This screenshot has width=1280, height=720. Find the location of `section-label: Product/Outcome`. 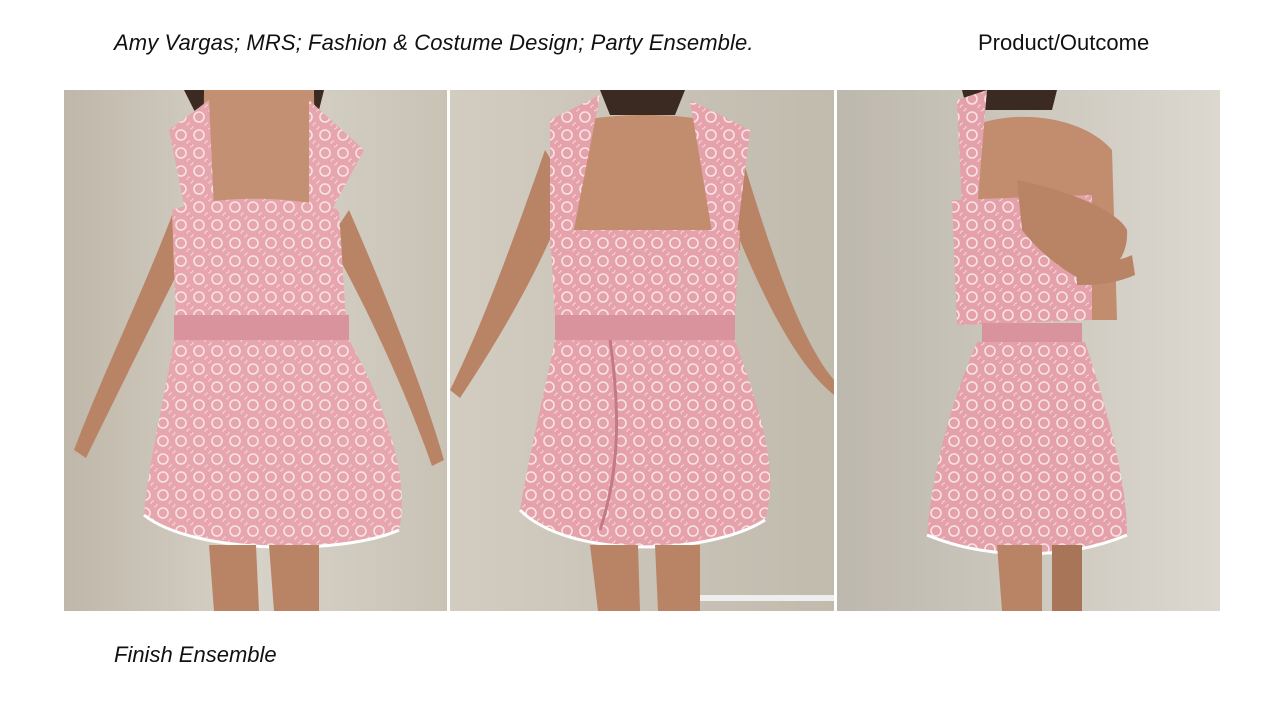

section-label: Product/Outcome is located at coordinates (1064, 42).